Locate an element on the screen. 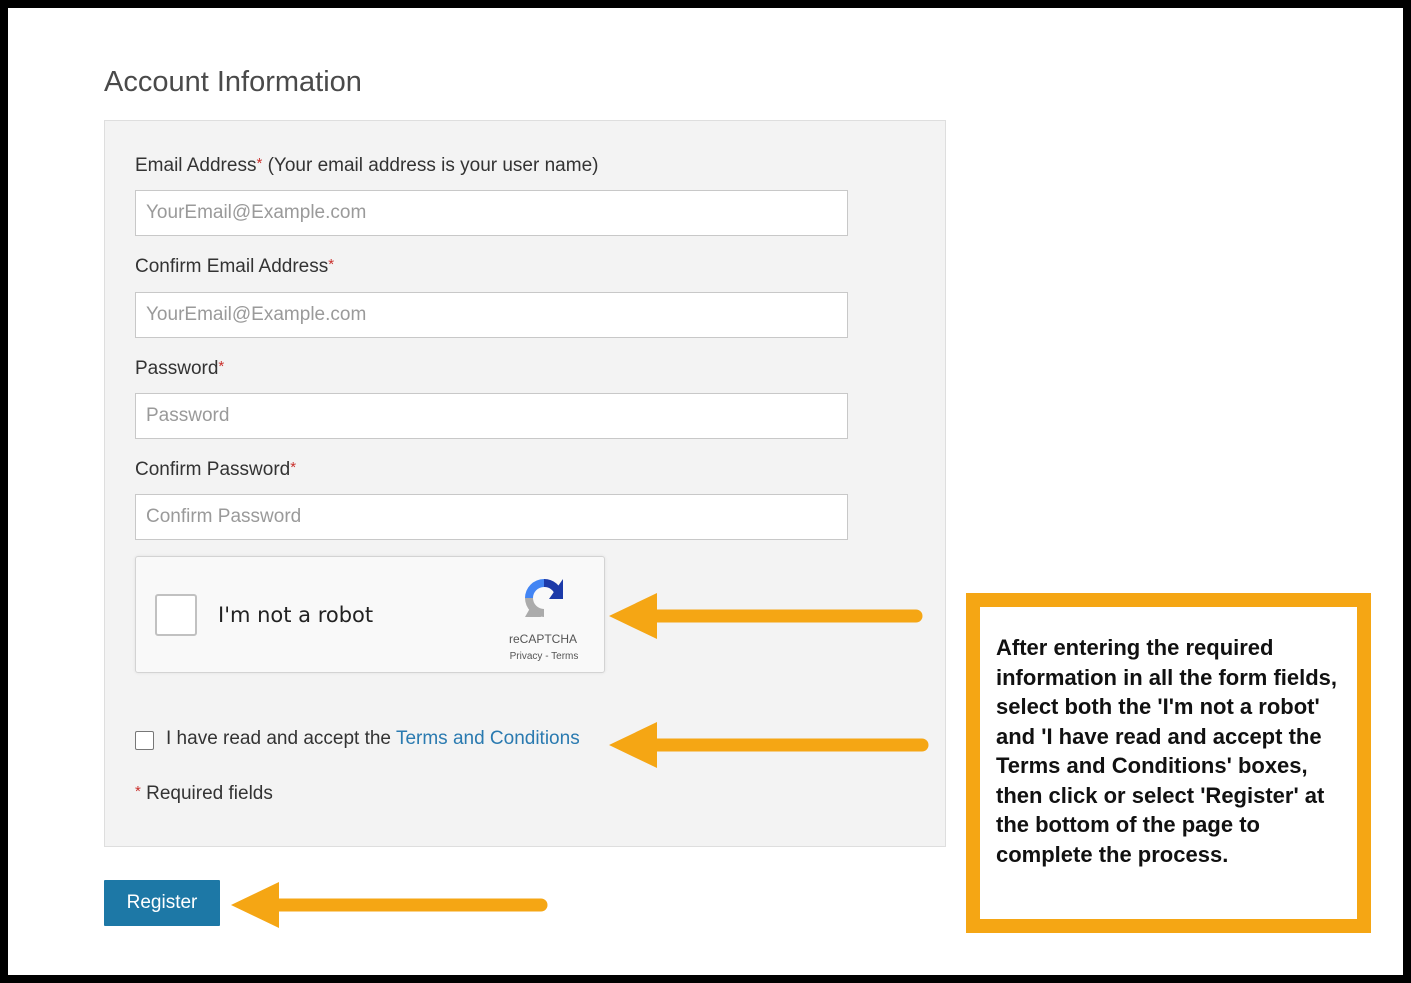  arrow-to-captcha-icon is located at coordinates (766, 616).